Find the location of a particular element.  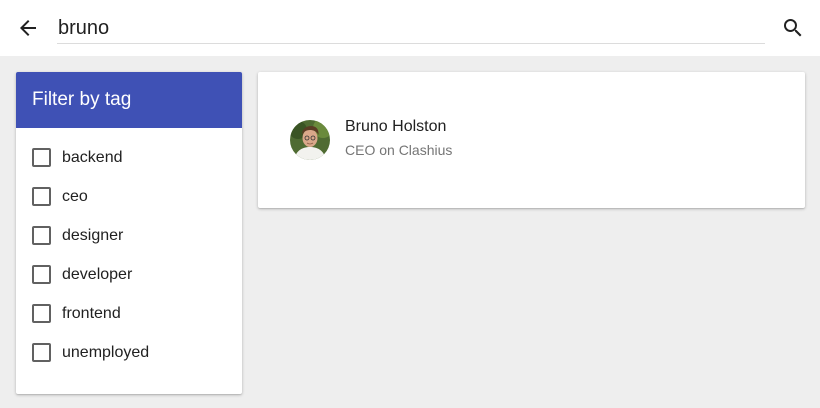

back-button is located at coordinates (28, 28).